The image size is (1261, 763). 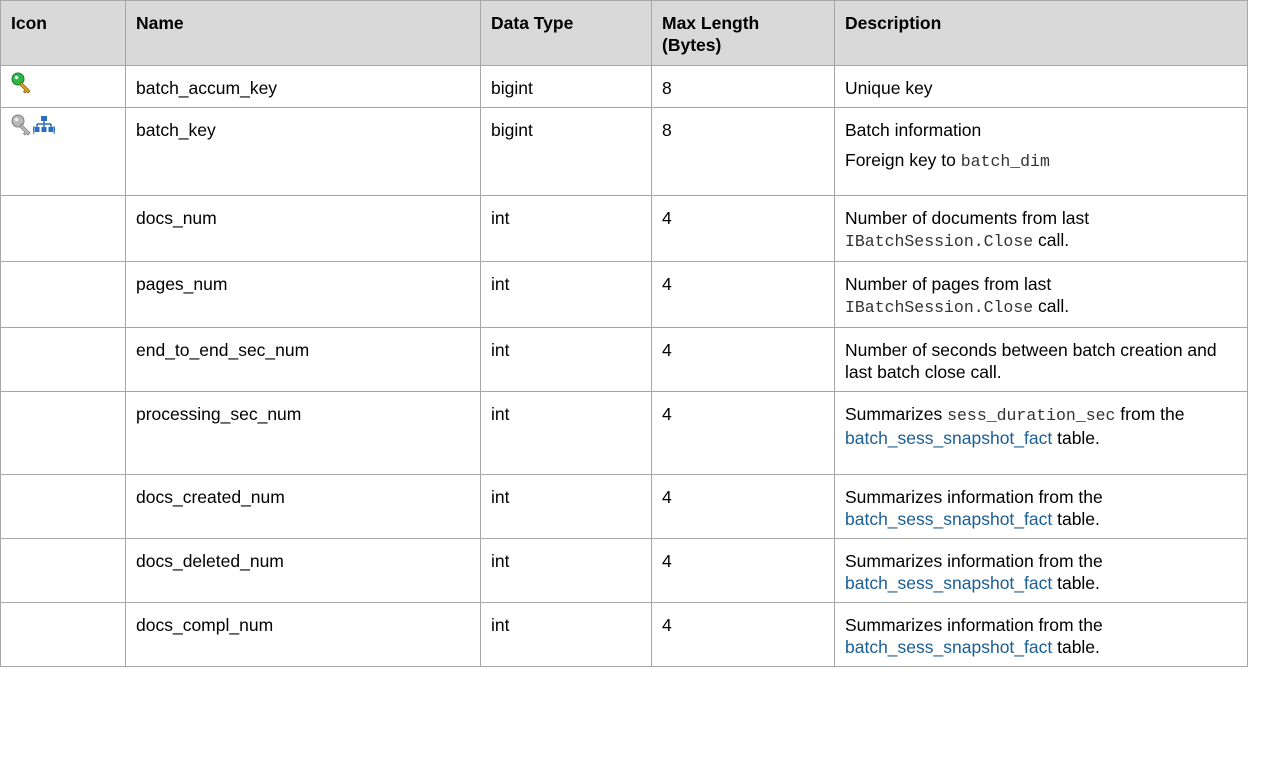 I want to click on description-line1: Batch information, so click(x=913, y=130).